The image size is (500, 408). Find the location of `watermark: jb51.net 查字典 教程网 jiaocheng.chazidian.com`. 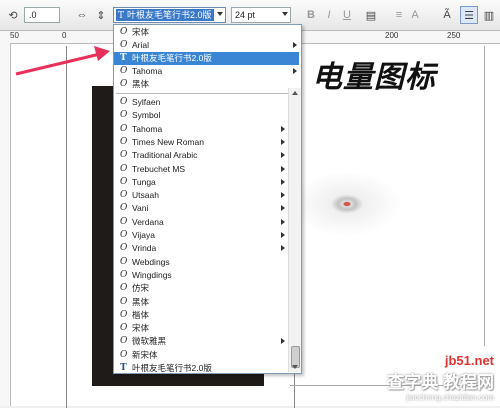

watermark: jb51.net 查字典 教程网 jiaocheng.chazidian.com is located at coordinates (440, 377).